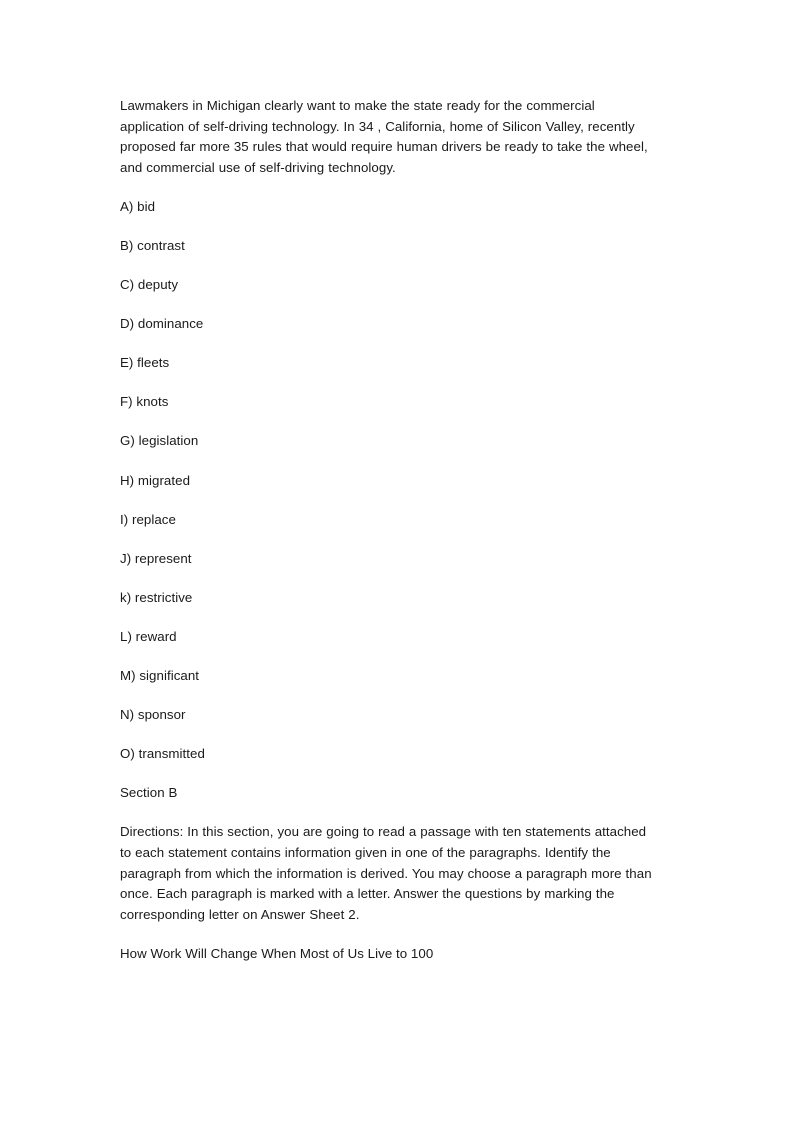  I want to click on option-f: F) knots, so click(388, 402).